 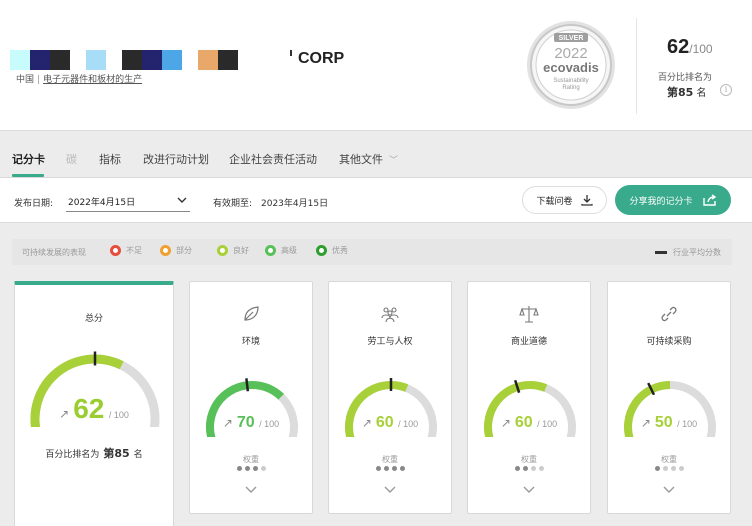 What do you see at coordinates (372, 252) in the screenshot?
I see `performance-legend: 可持续发展的表现 不足 部分 良好 高级 优秀 行业平均分数` at bounding box center [372, 252].